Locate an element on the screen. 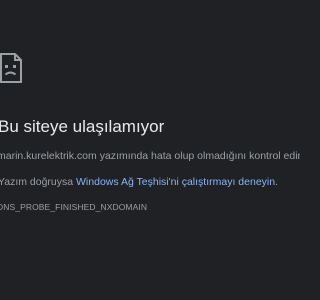 The height and width of the screenshot is (300, 320). sad-page-icon is located at coordinates (11, 68).